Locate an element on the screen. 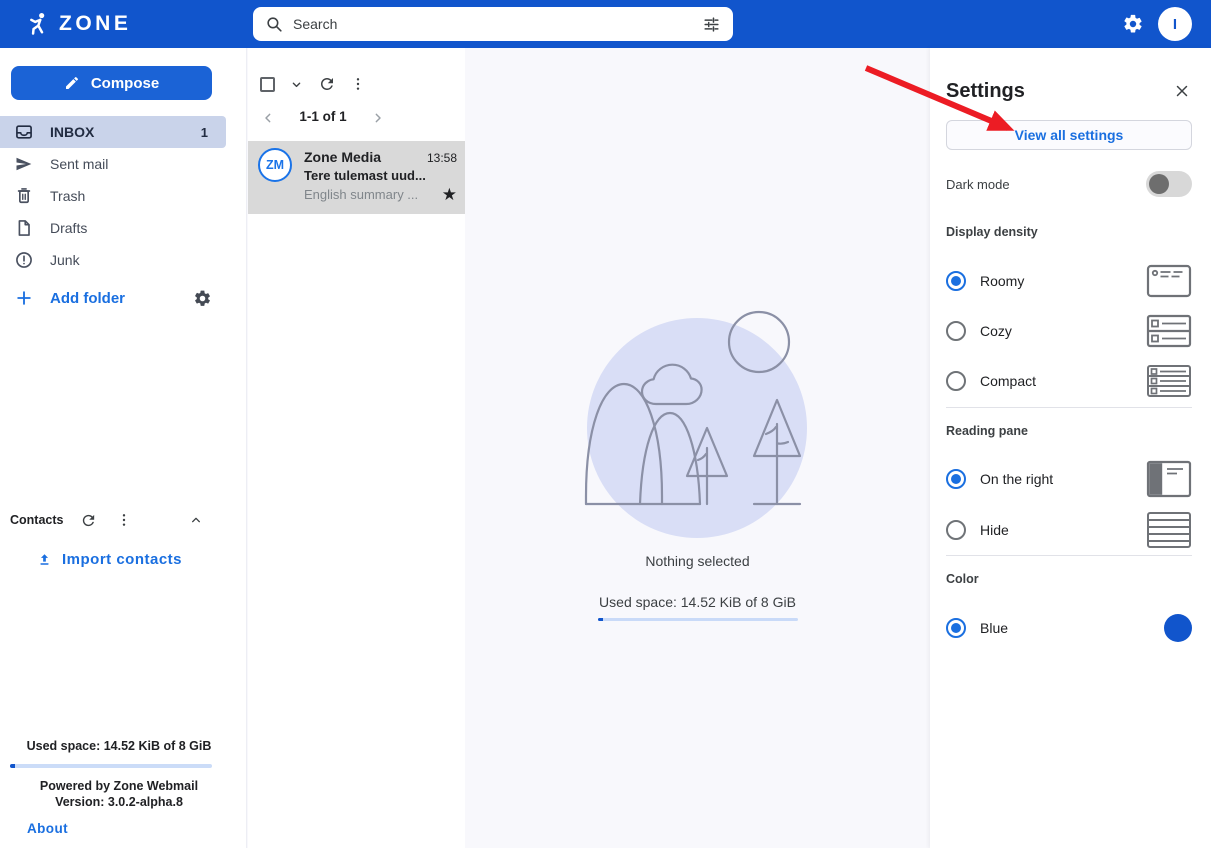 Image resolution: width=1211 pixels, height=848 pixels. color-label: Color is located at coordinates (962, 579).